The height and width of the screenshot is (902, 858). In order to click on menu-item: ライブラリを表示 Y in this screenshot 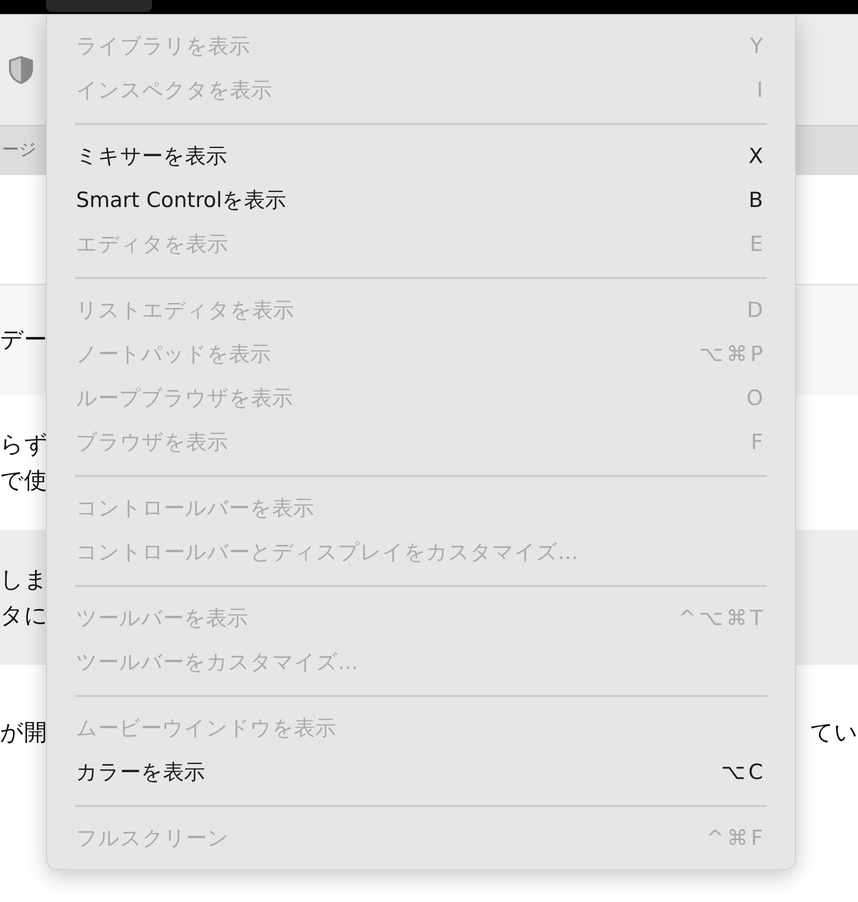, I will do `click(421, 47)`.